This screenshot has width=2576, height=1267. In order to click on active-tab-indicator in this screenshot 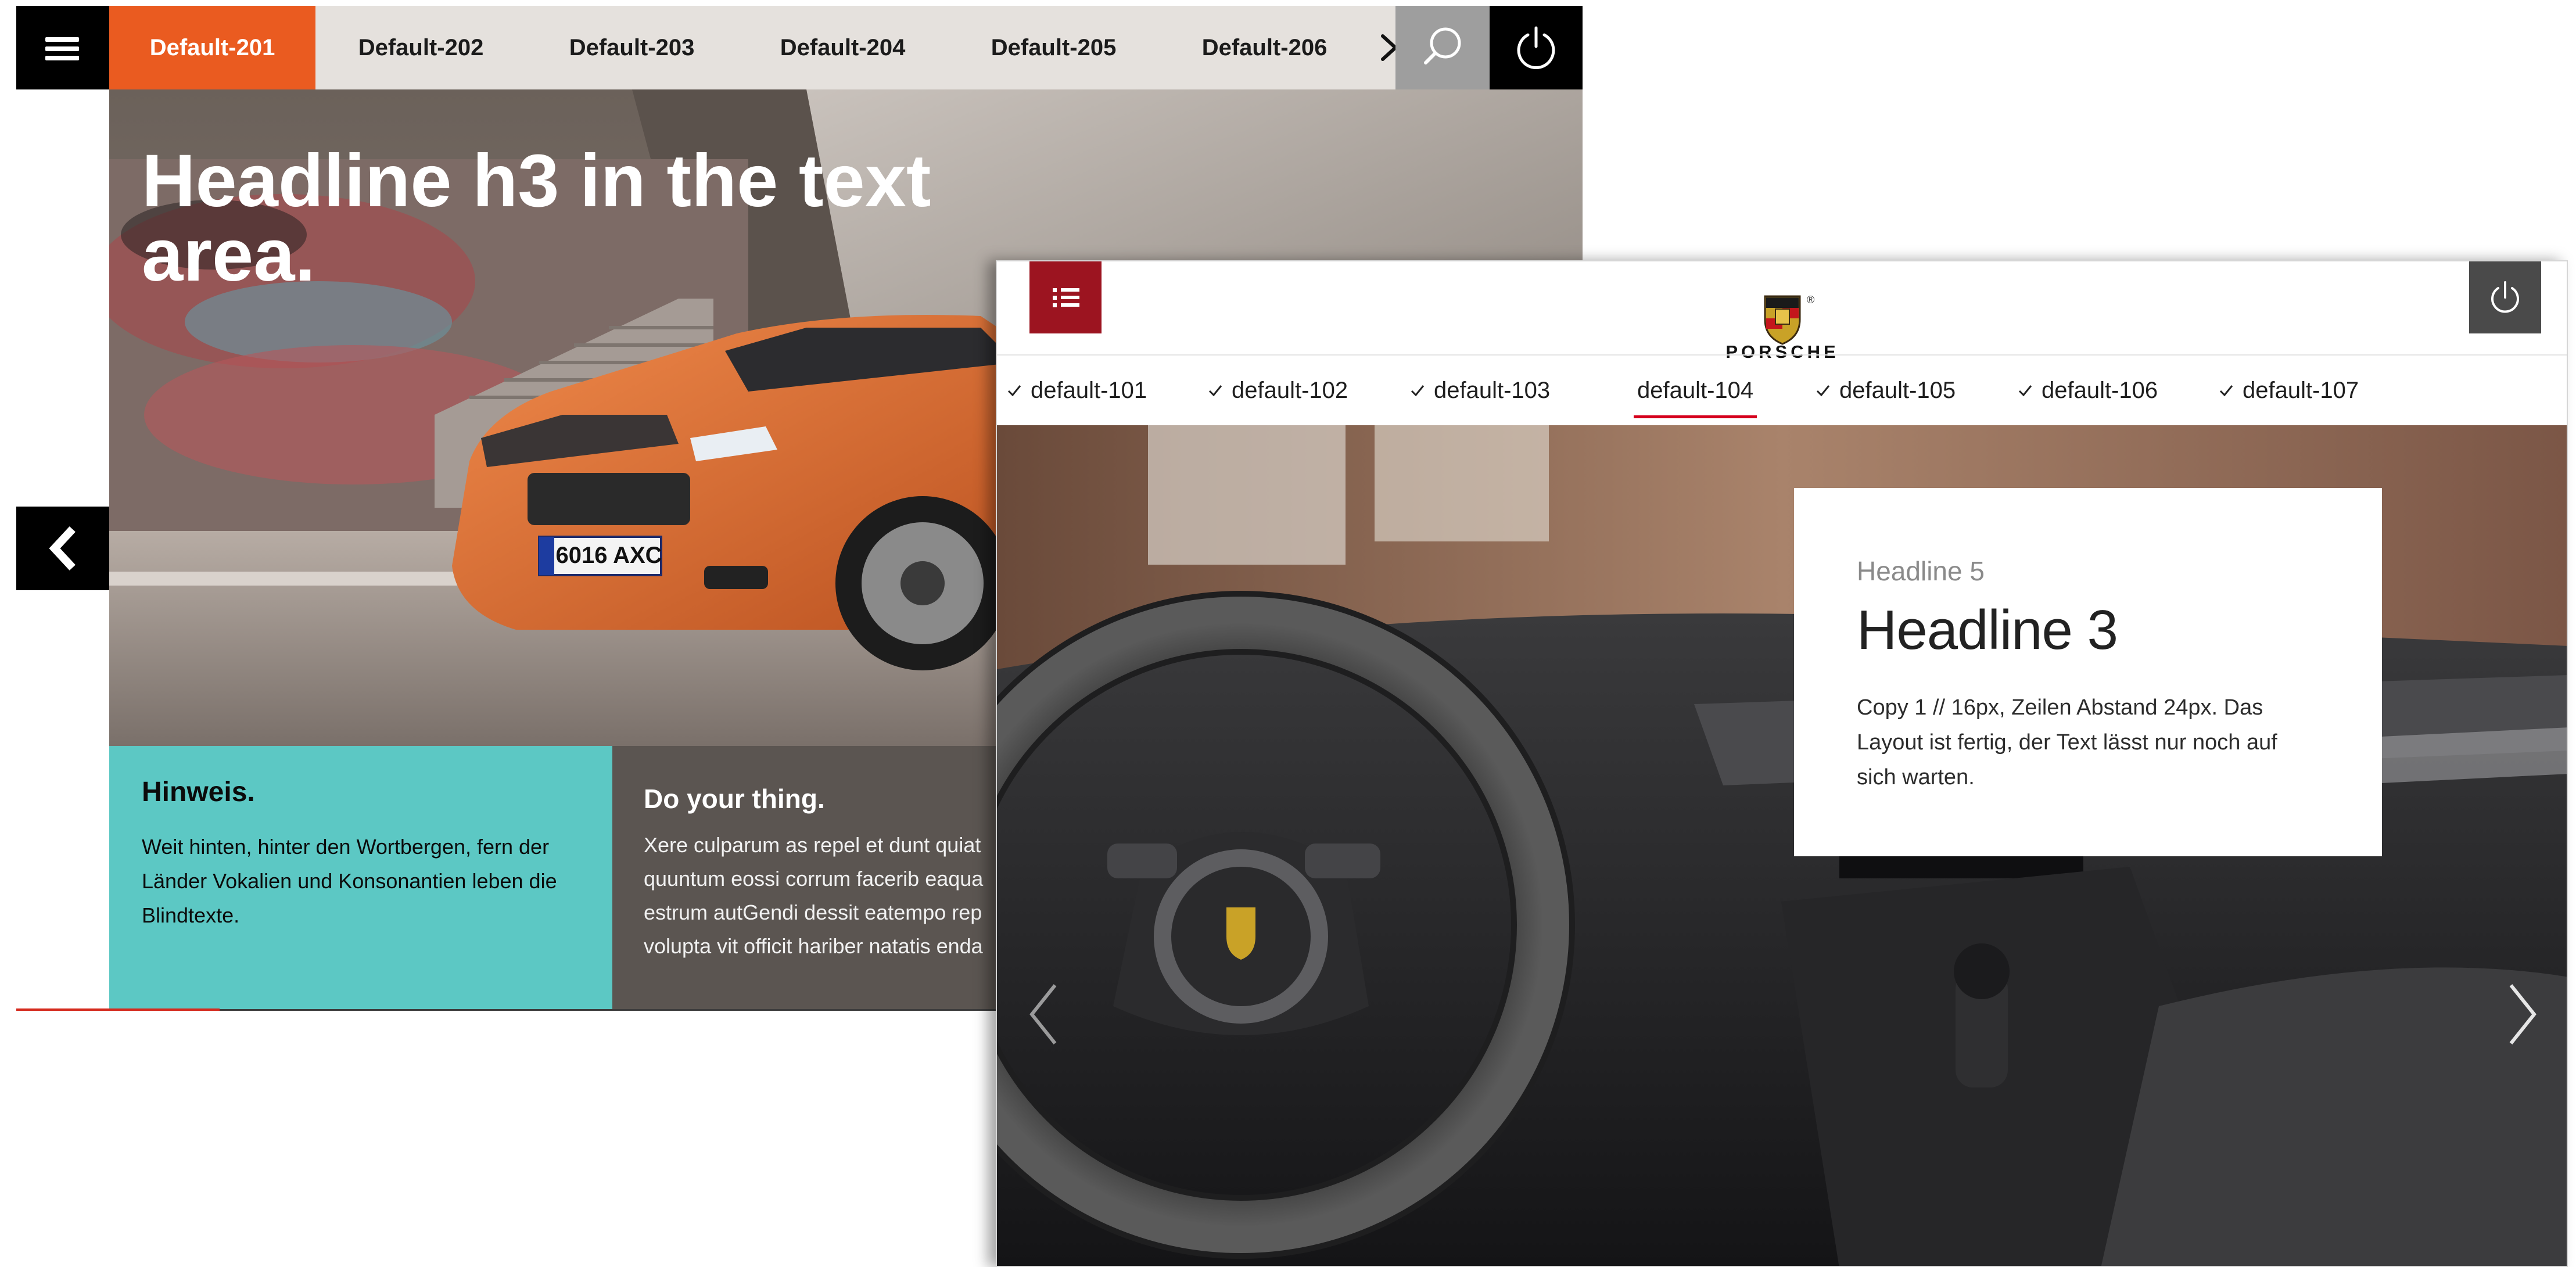, I will do `click(1695, 416)`.